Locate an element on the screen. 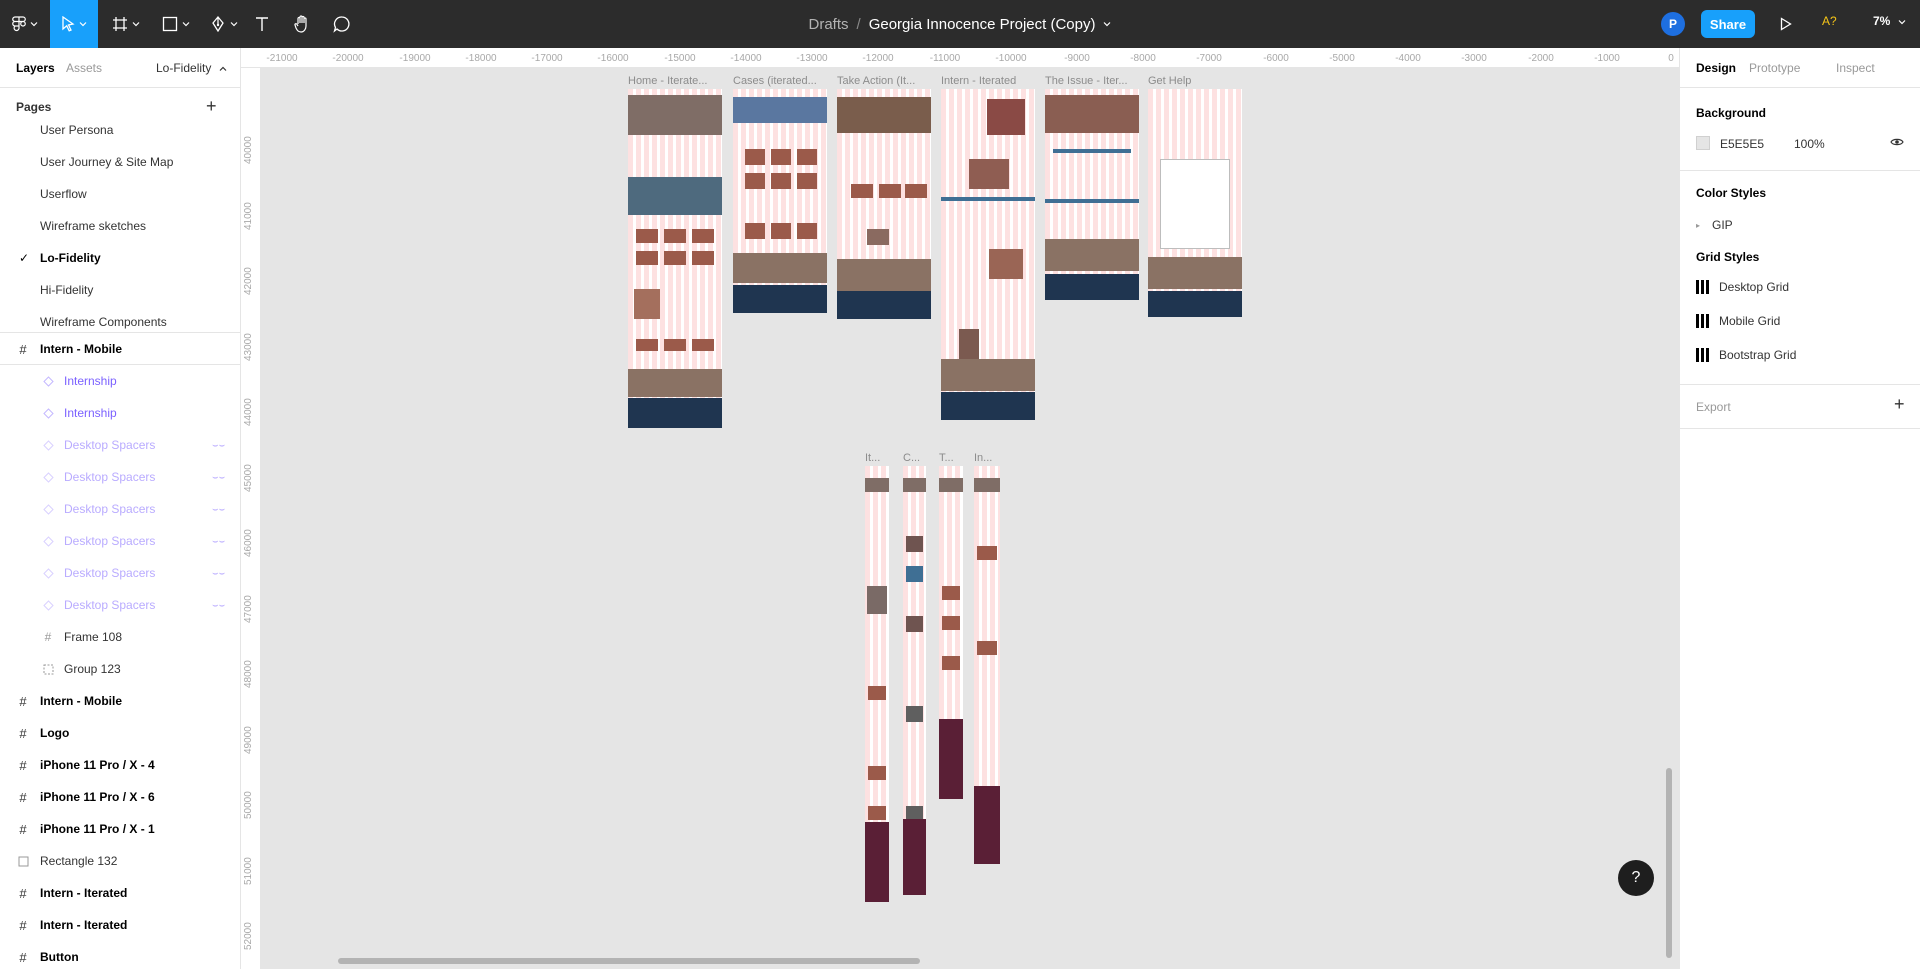 Image resolution: width=1920 pixels, height=969 pixels. main-menu-button is located at coordinates (25, 24).